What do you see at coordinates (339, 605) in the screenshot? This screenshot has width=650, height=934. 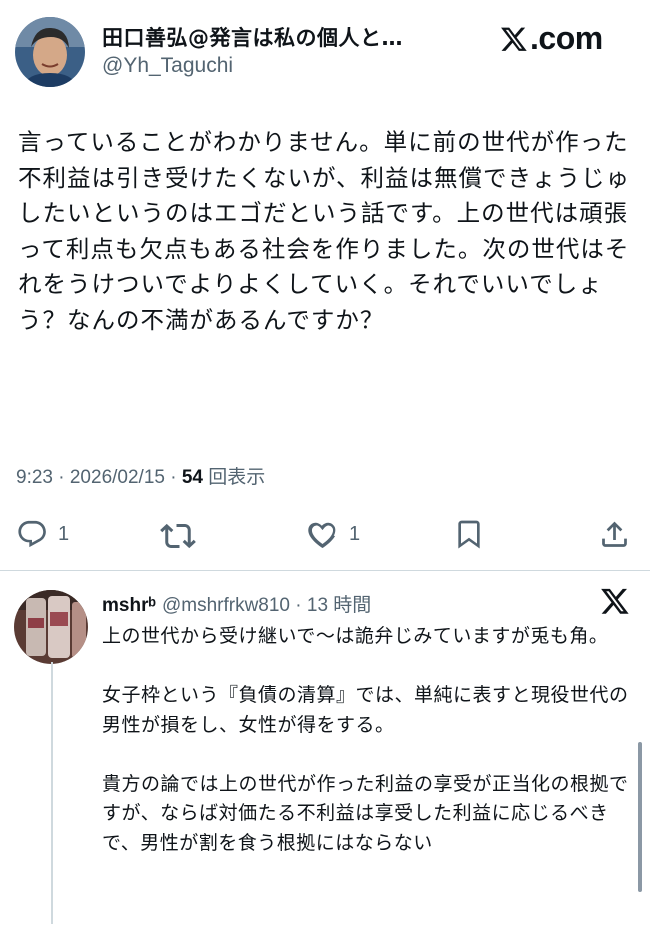 I see `reply-time: 13 時間` at bounding box center [339, 605].